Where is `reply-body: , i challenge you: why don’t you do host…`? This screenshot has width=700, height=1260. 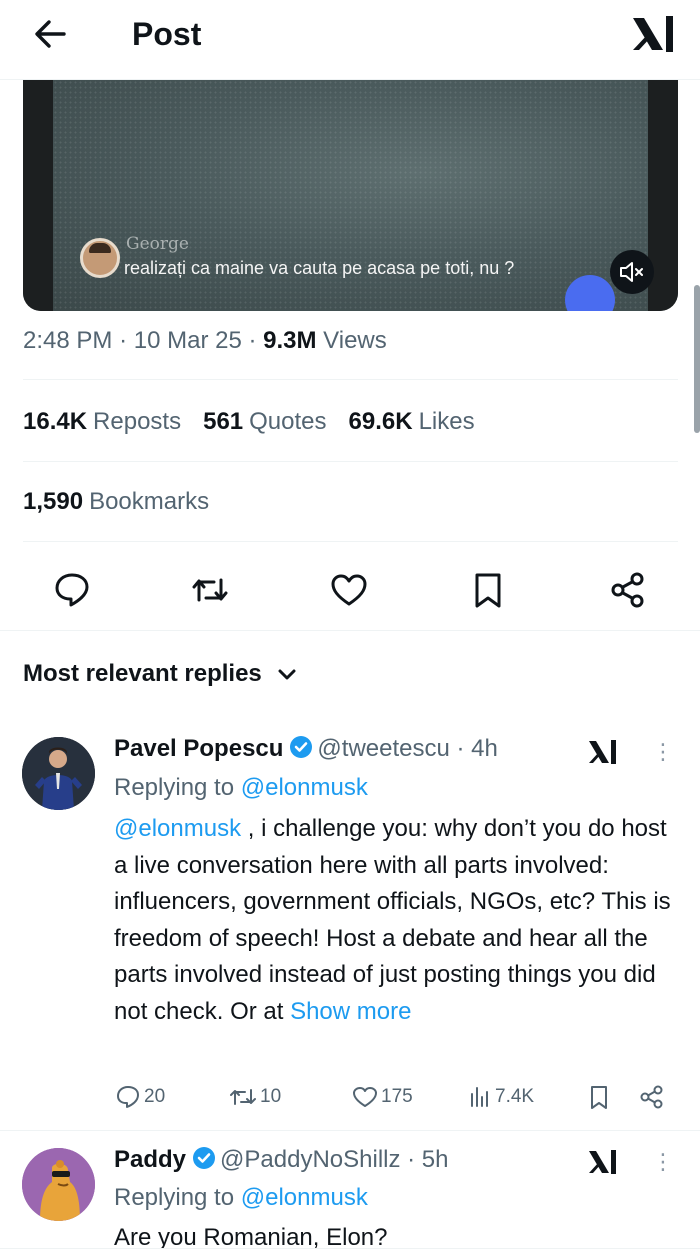 reply-body: , i challenge you: why don’t you do host… is located at coordinates (392, 920).